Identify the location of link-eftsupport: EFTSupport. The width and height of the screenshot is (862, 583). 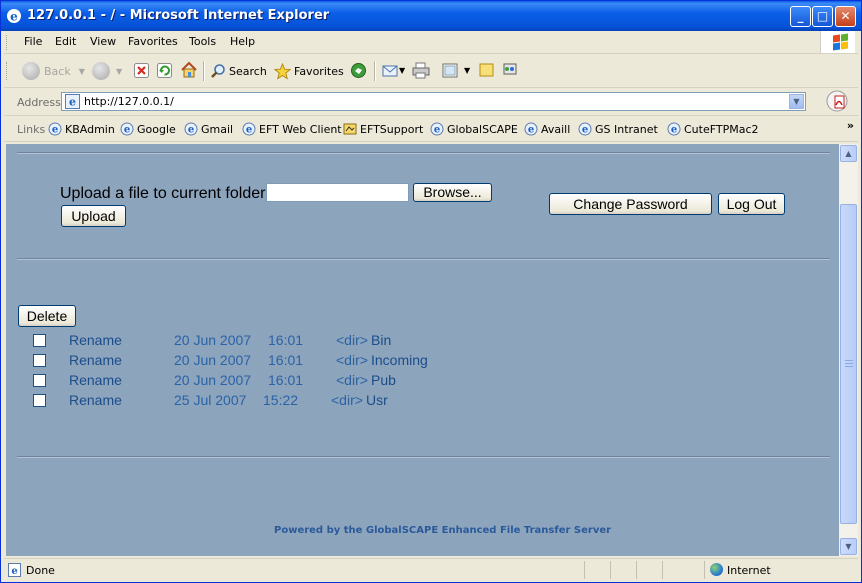
(383, 129).